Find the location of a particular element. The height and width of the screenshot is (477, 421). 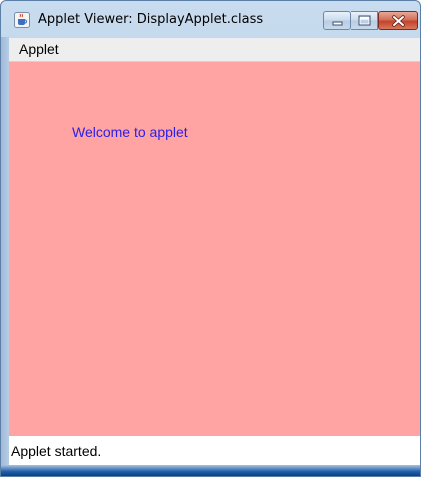

menu-bar: Applet is located at coordinates (214, 49).